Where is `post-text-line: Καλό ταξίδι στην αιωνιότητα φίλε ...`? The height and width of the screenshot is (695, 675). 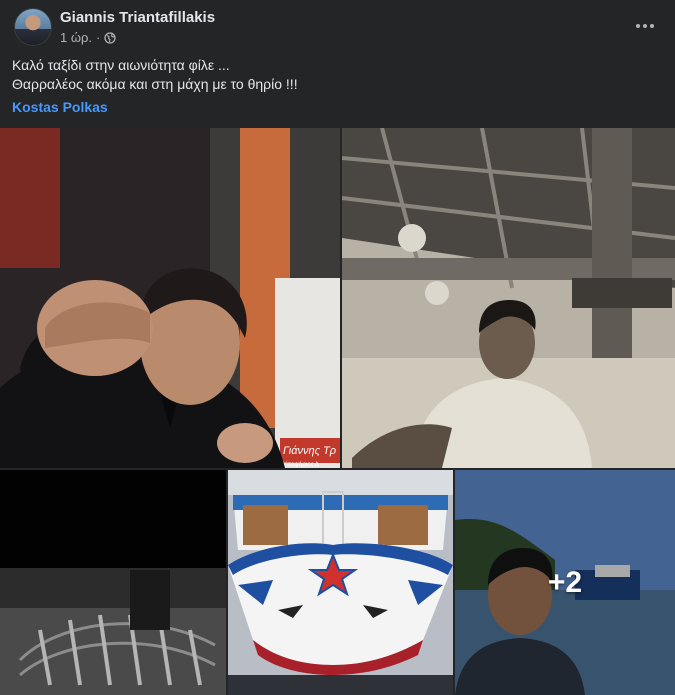 post-text-line: Καλό ταξίδι στην αιωνιότητα φίλε ... is located at coordinates (121, 65).